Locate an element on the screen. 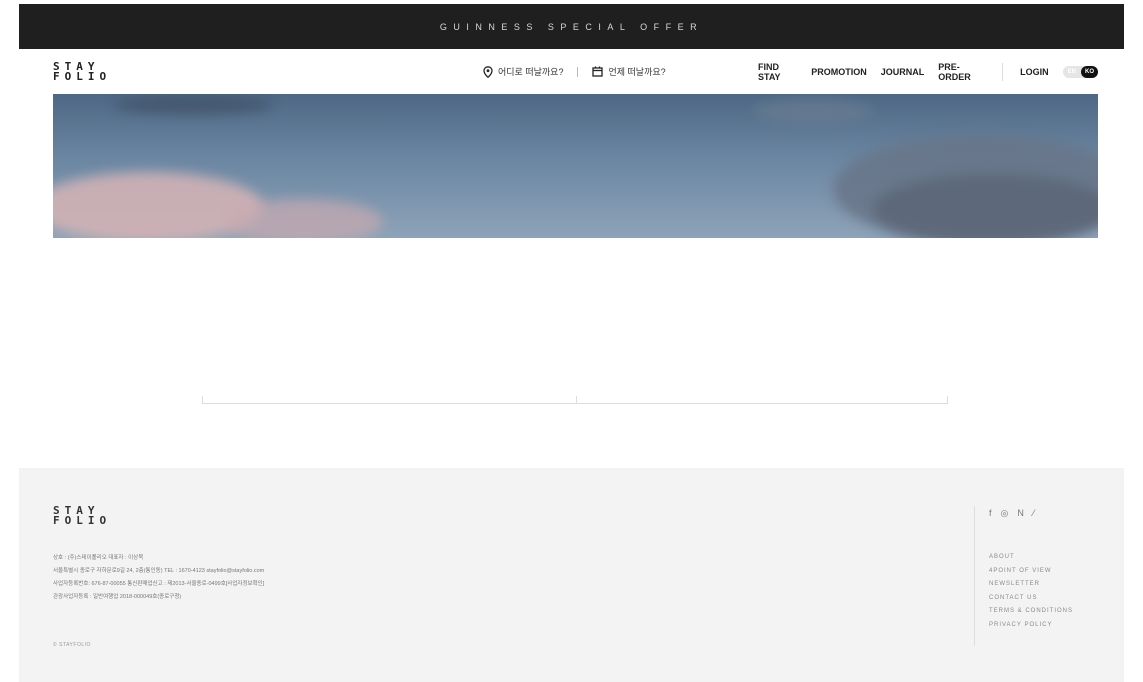 This screenshot has width=1143, height=682. language-toggle: EN KO is located at coordinates (1080, 71).